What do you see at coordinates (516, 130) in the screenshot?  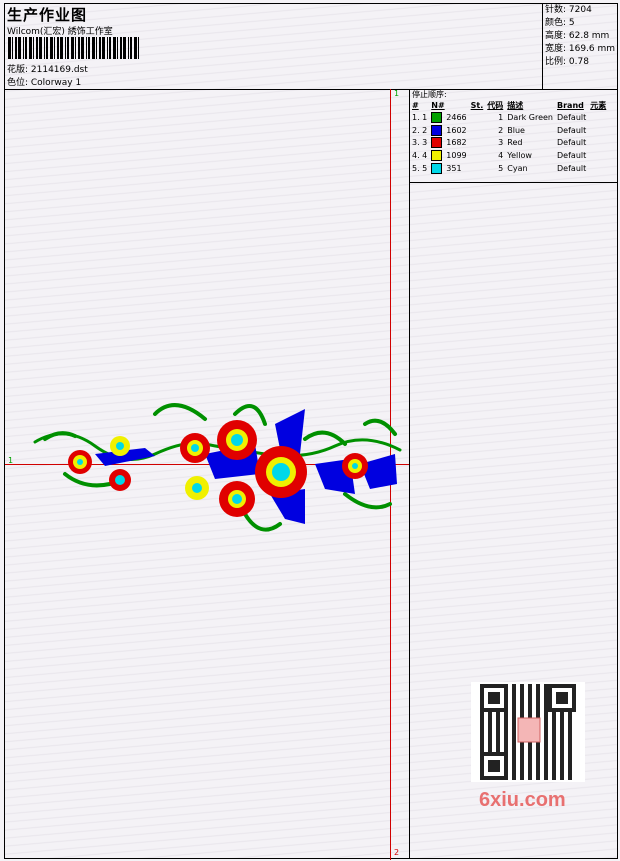 I see `row-desc: Blue` at bounding box center [516, 130].